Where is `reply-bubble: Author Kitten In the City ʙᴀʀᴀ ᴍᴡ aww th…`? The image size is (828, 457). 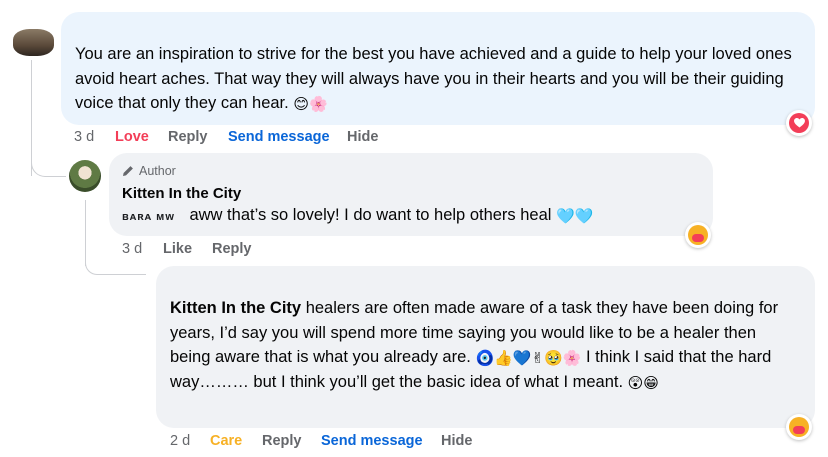
reply-bubble: Author Kitten In the City ʙᴀʀᴀ ᴍᴡ aww th… is located at coordinates (411, 194).